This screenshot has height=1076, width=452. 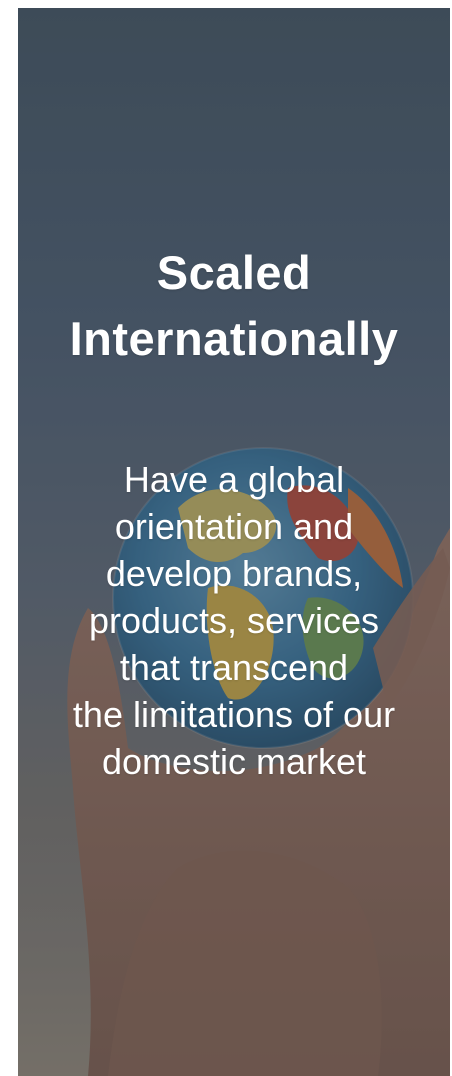 What do you see at coordinates (234, 306) in the screenshot?
I see `card-title: Scaled Internationally` at bounding box center [234, 306].